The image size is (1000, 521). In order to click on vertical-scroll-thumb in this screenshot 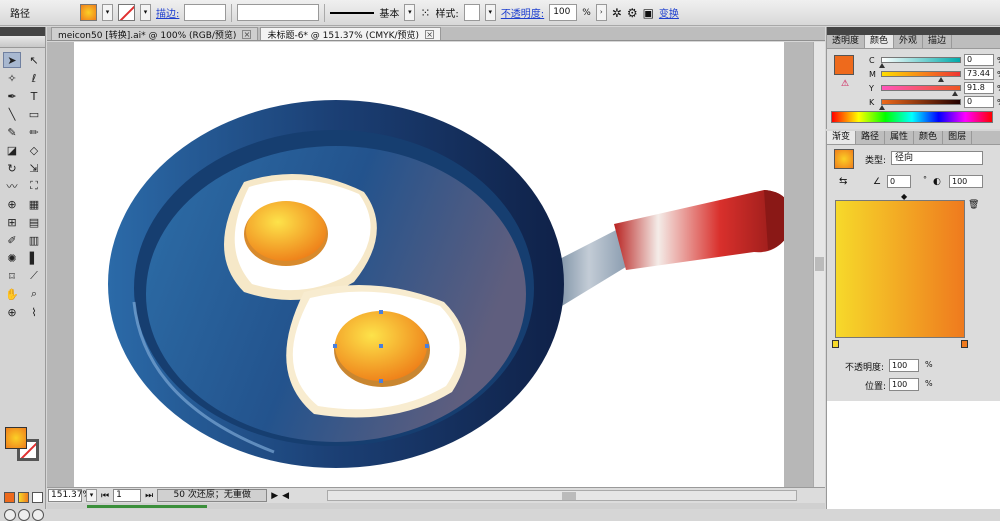, I will do `click(819, 264)`.